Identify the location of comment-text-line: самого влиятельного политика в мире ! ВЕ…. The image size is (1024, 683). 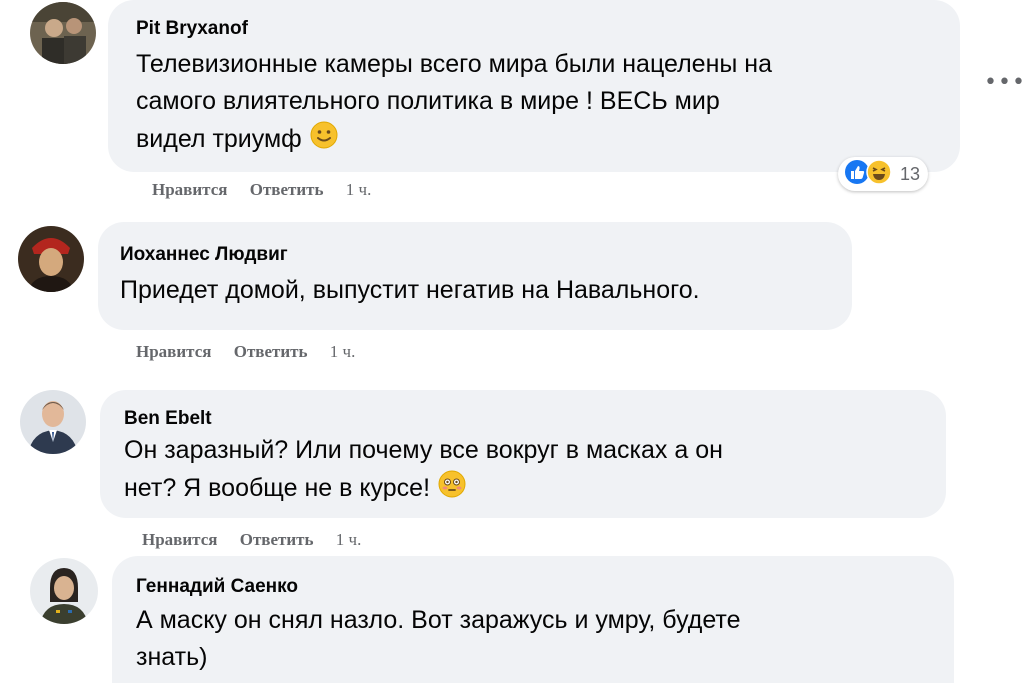
(428, 101).